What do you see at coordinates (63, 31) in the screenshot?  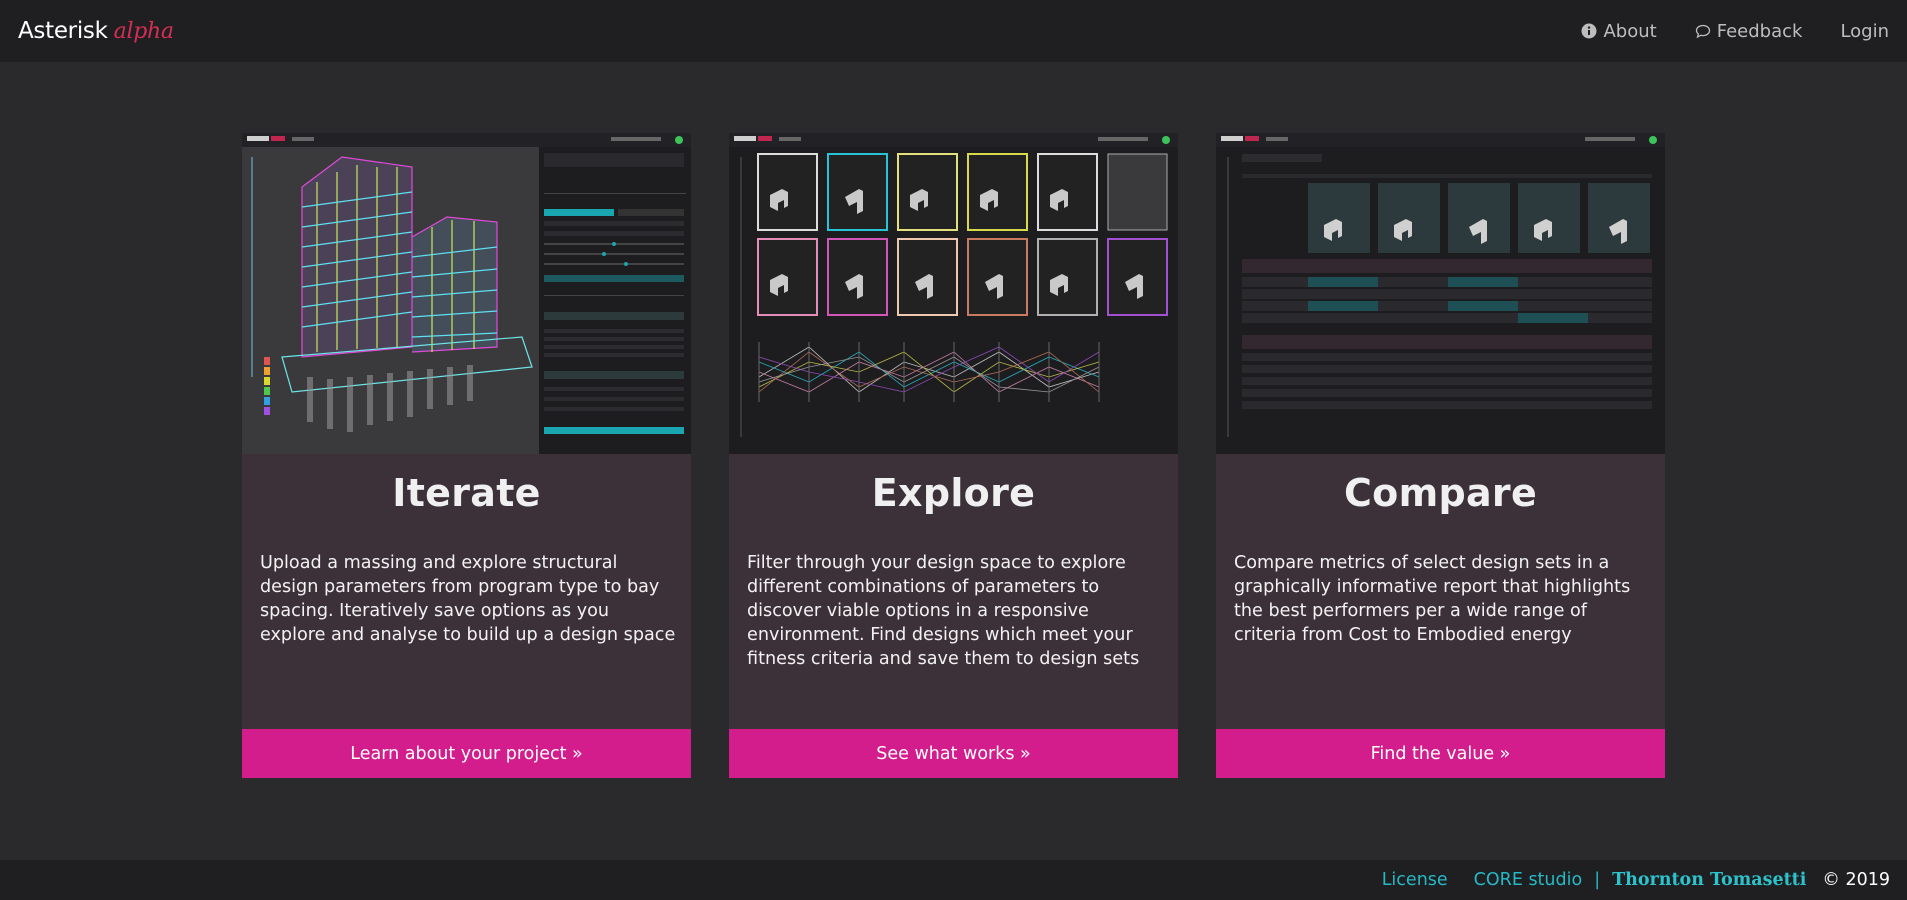 I see `brand-name: Asterisk` at bounding box center [63, 31].